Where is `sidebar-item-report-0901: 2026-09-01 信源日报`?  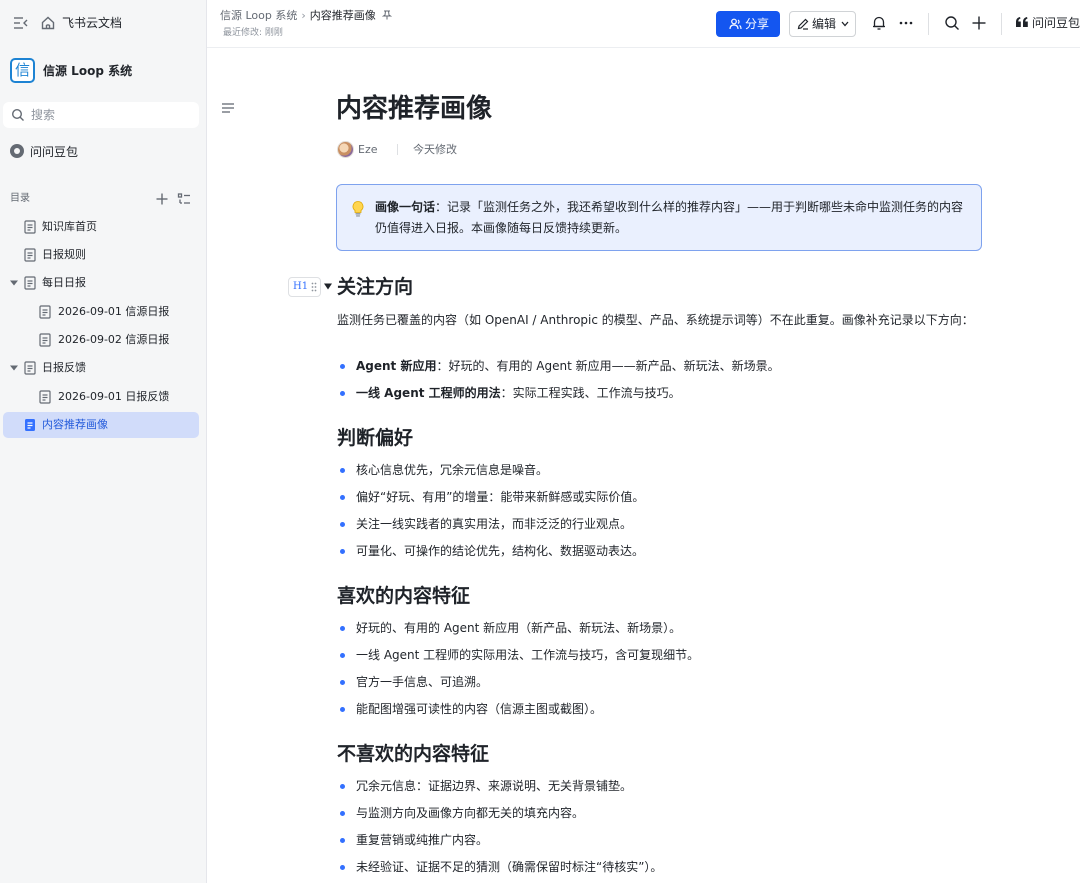
sidebar-item-report-0901: 2026-09-01 信源日报 is located at coordinates (101, 312).